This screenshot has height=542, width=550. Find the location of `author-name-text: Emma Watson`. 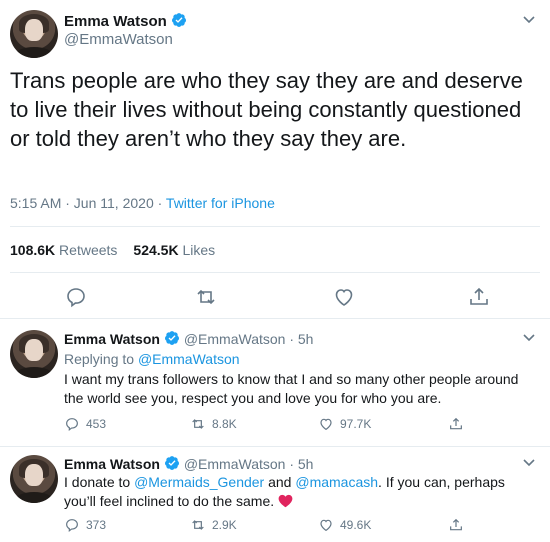

author-name-text: Emma Watson is located at coordinates (115, 21).